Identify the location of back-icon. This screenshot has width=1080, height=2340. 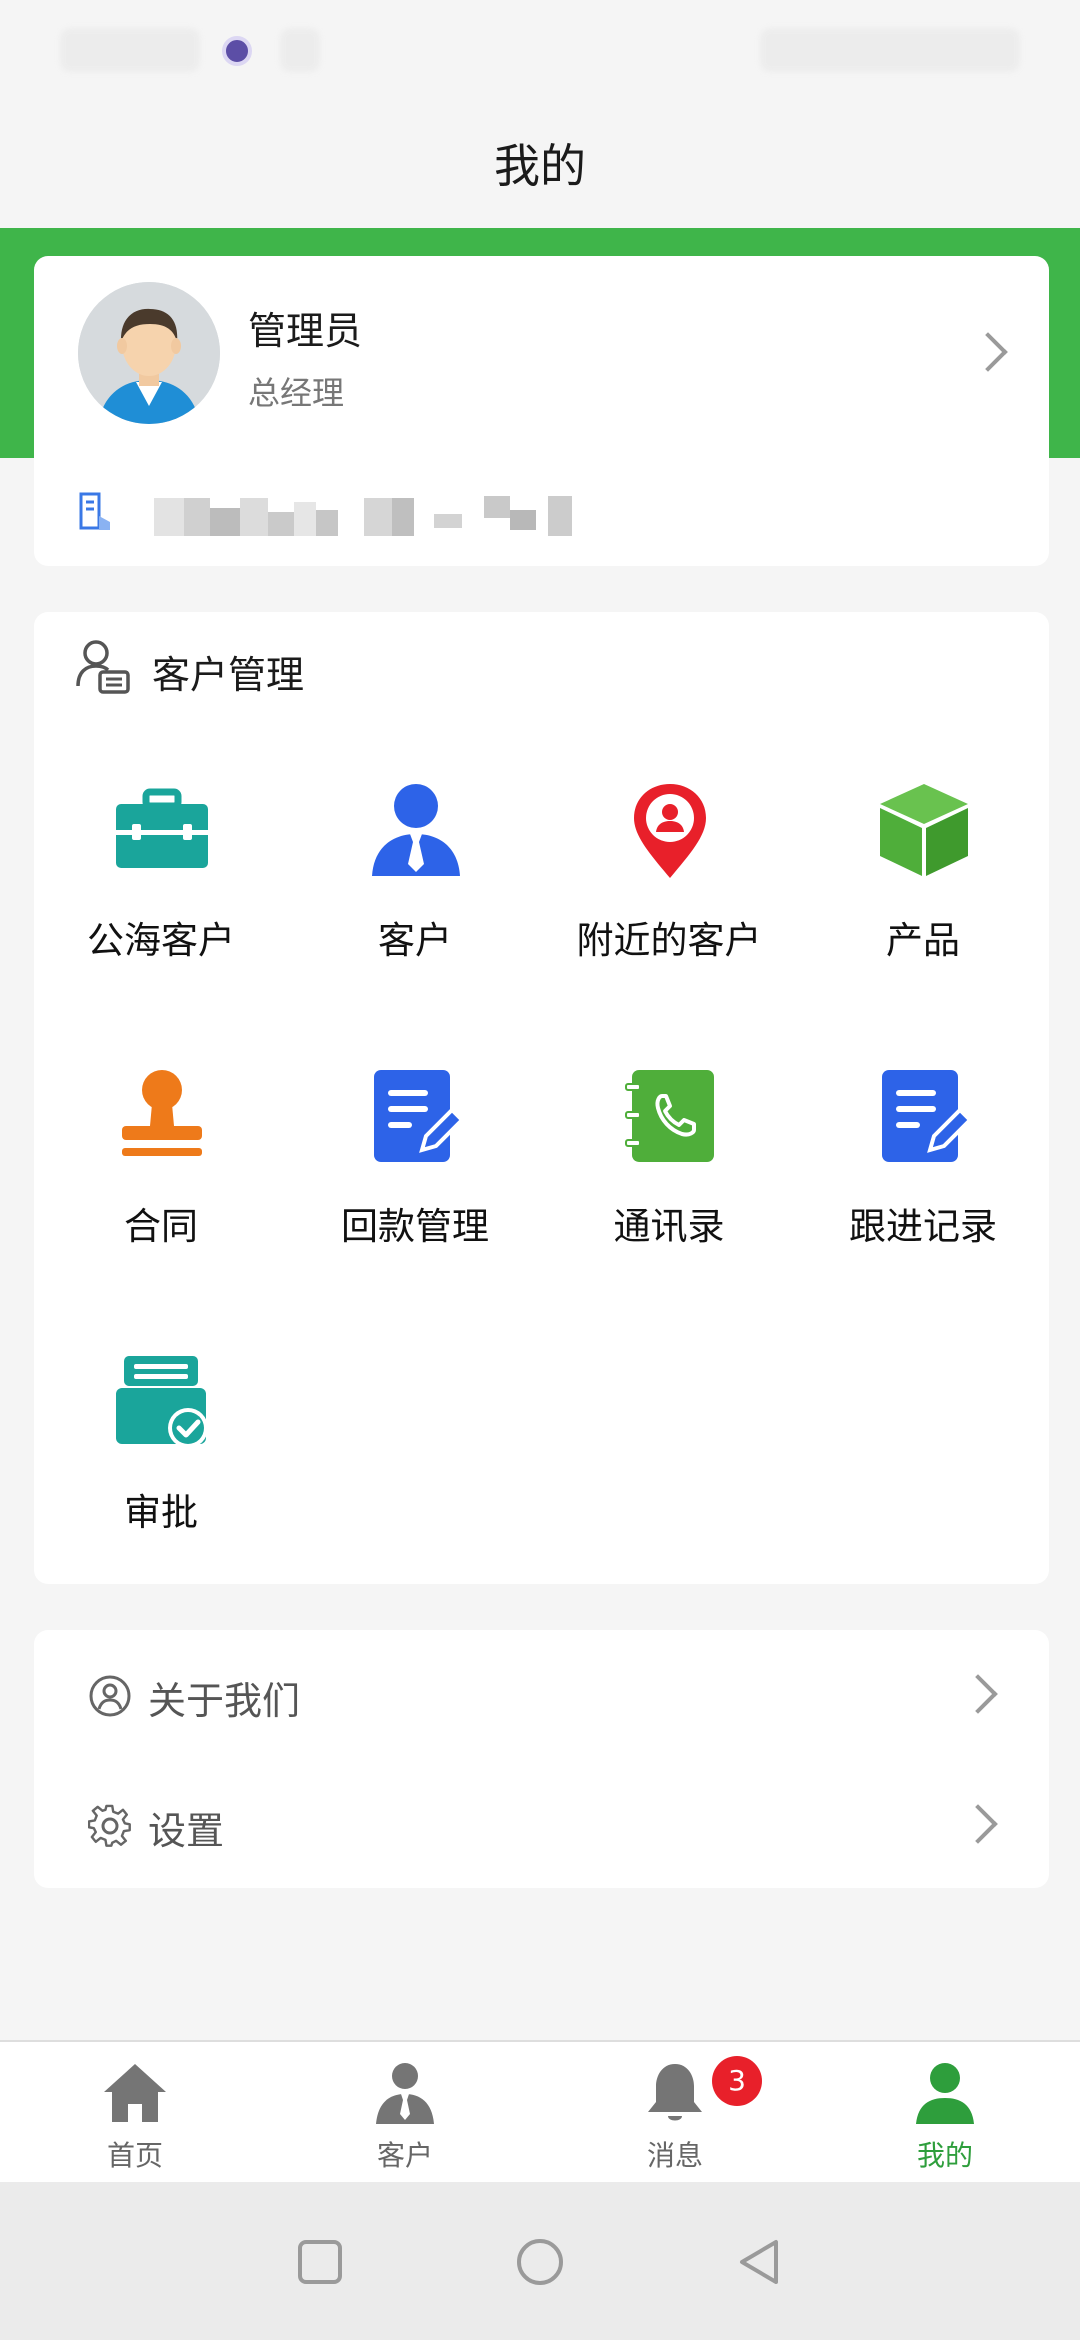
(760, 2262).